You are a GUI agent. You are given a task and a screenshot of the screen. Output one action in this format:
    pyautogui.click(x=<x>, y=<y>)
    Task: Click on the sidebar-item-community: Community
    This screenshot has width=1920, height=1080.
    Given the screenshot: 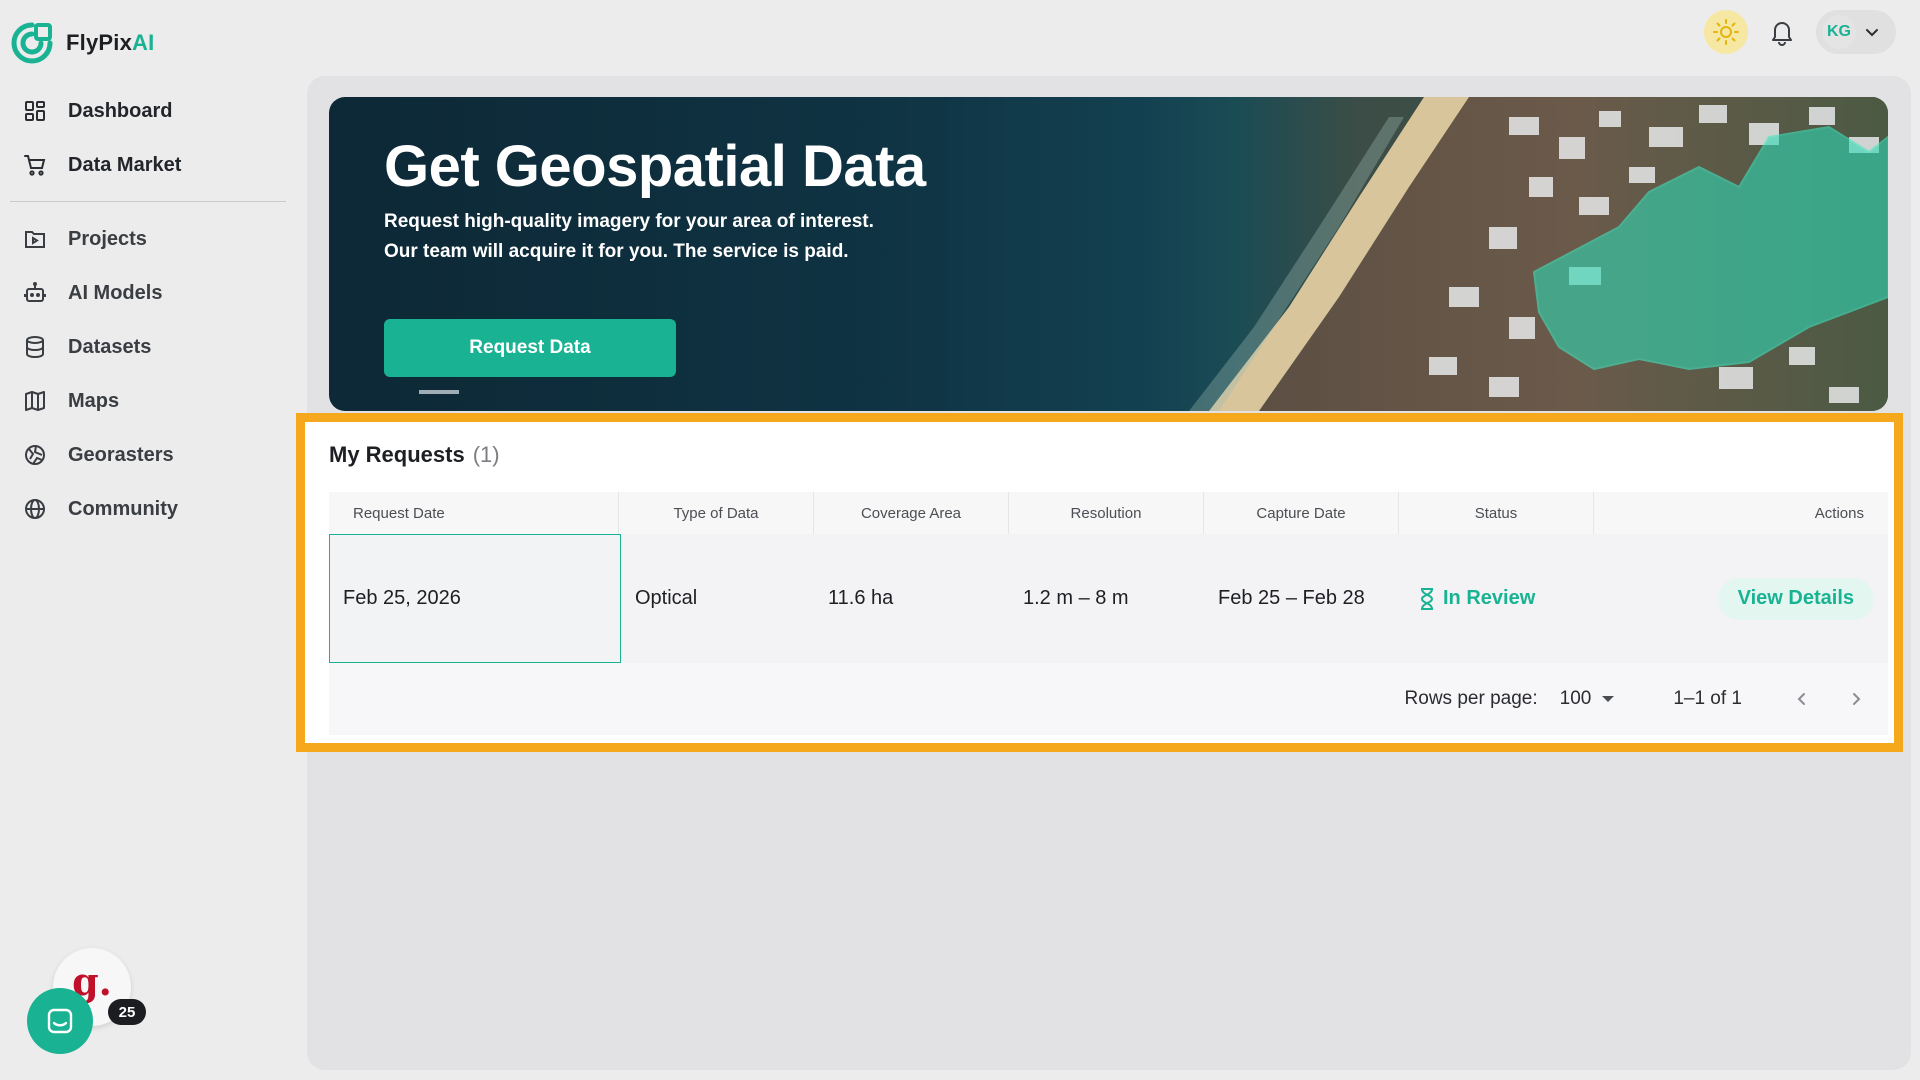 What is the action you would take?
    pyautogui.click(x=148, y=509)
    